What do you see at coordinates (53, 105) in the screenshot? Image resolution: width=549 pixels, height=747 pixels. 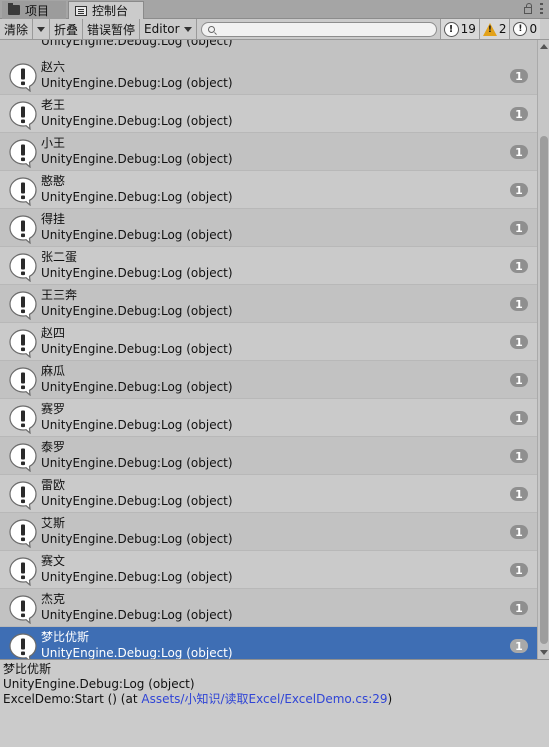 I see `log-message: 老王` at bounding box center [53, 105].